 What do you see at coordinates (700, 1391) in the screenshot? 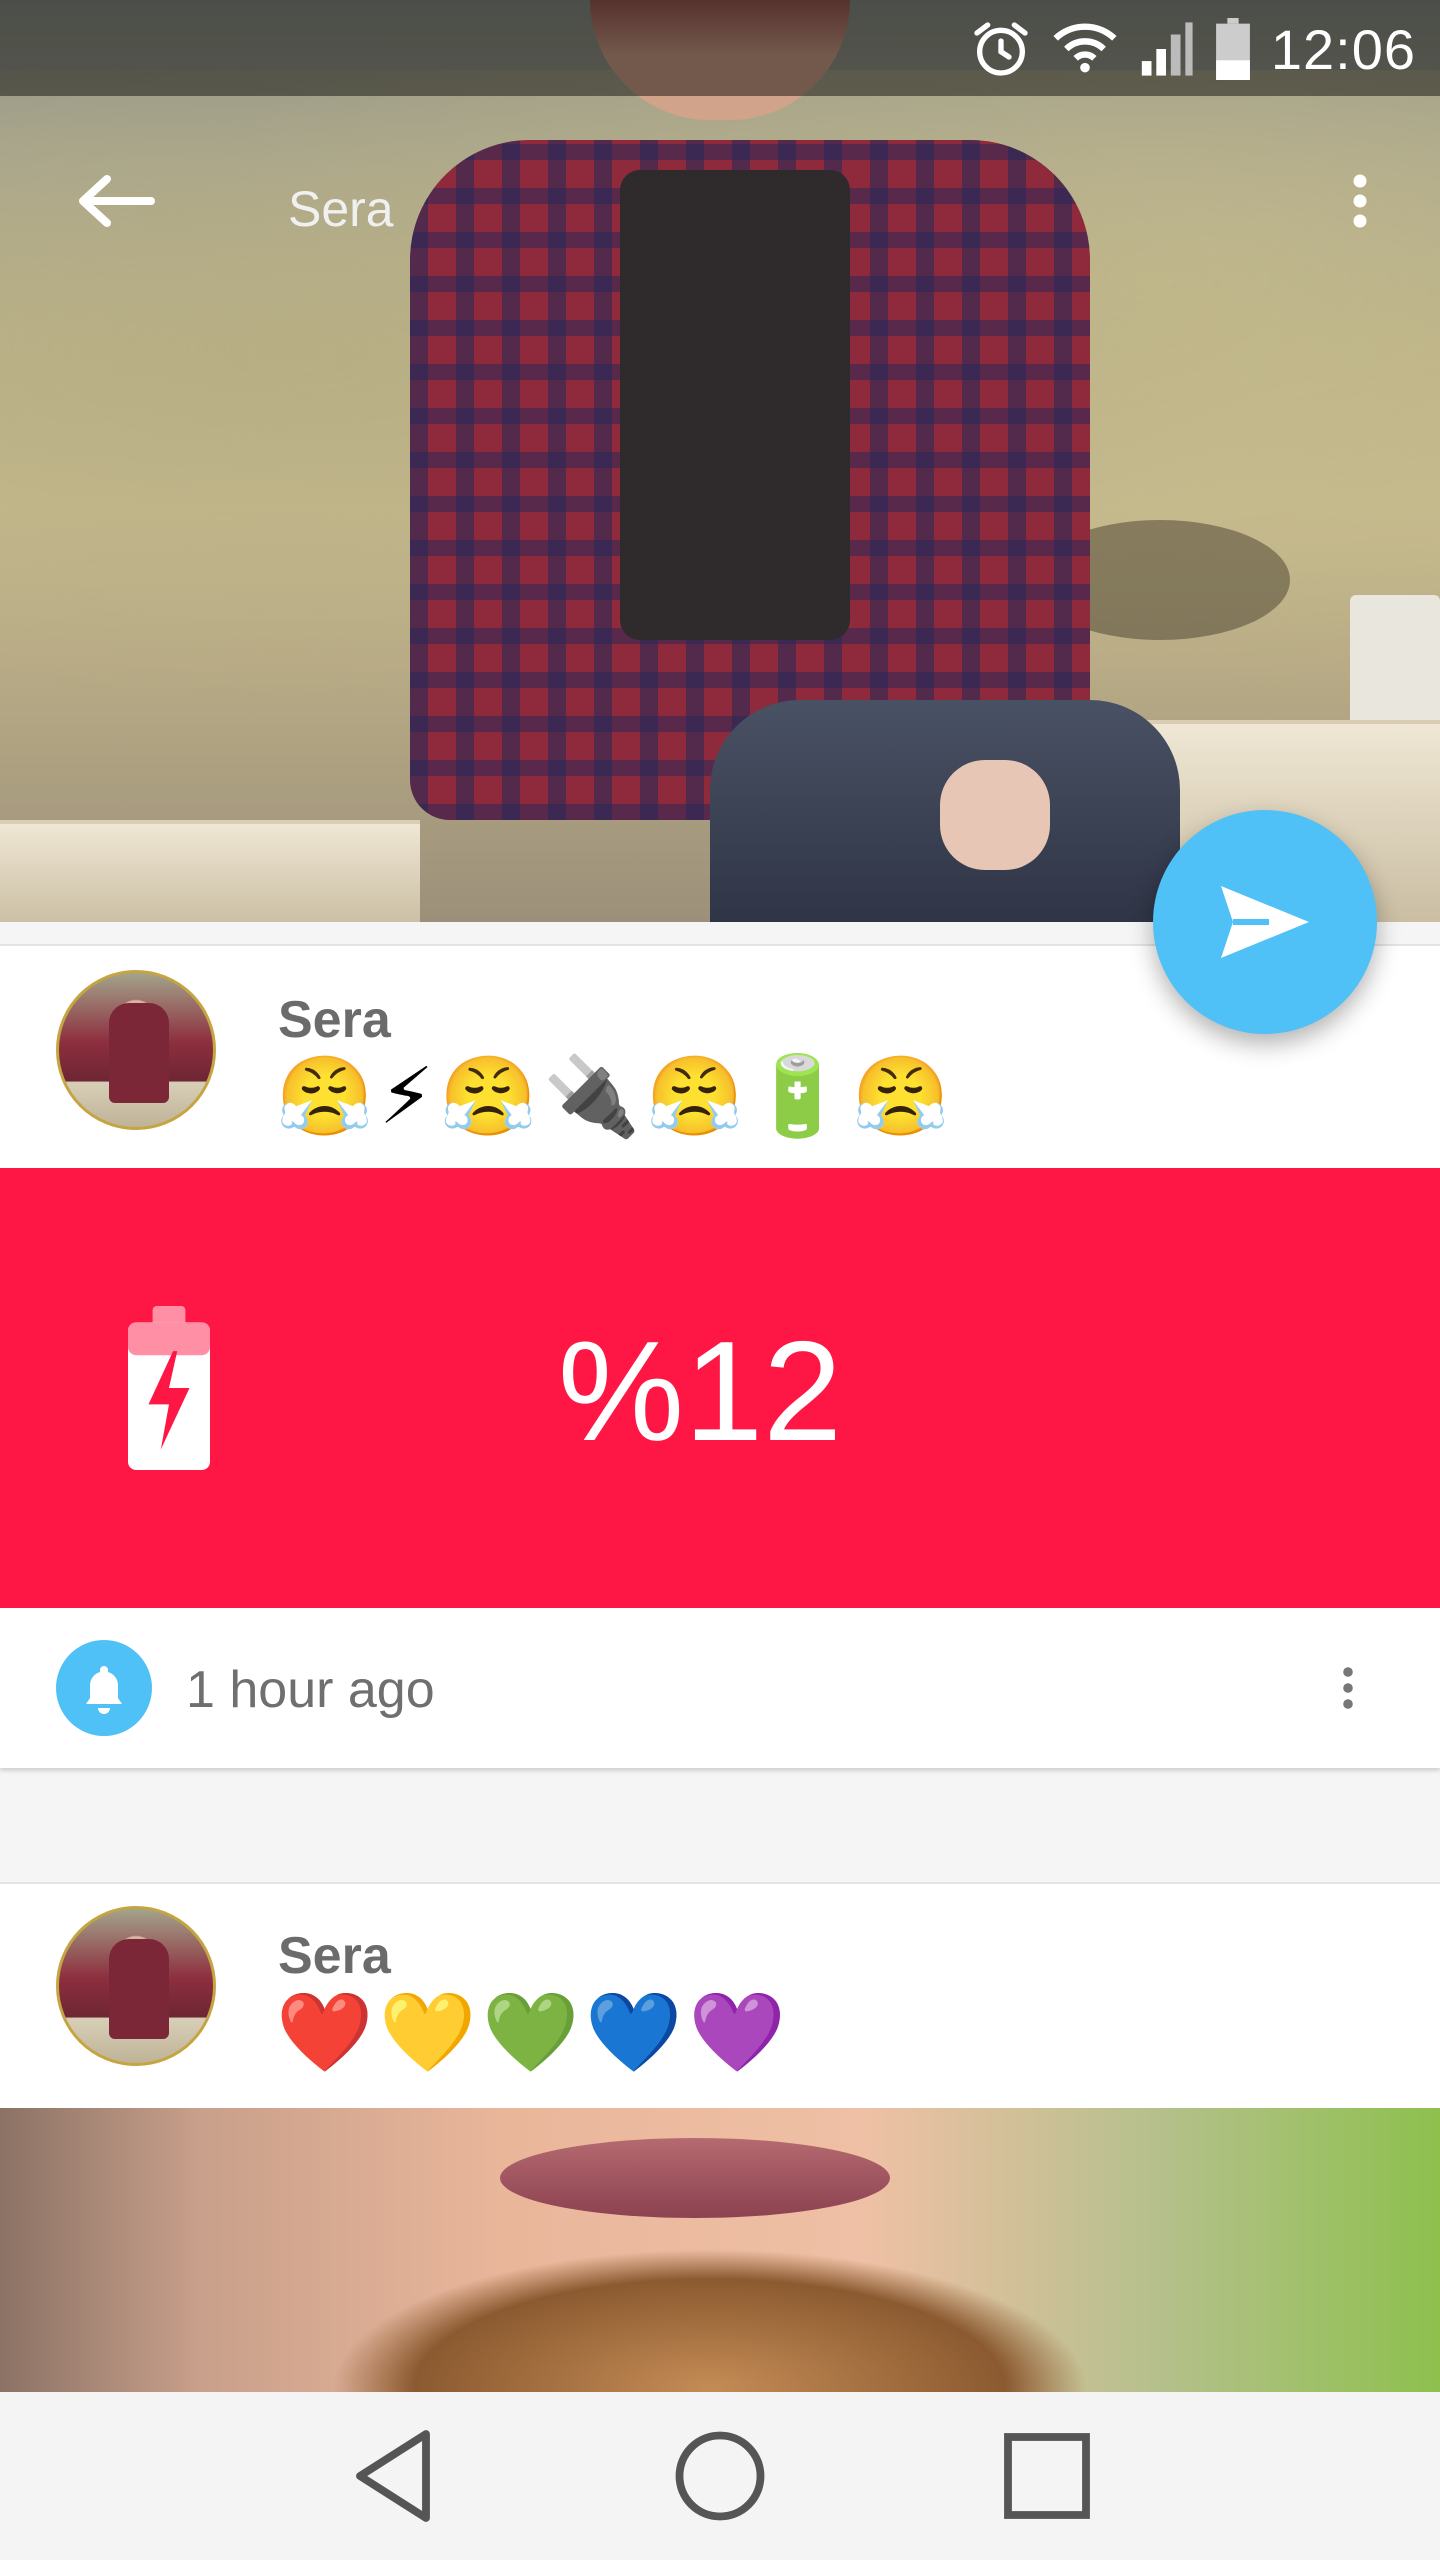
I see `battery-percent-text: %12` at bounding box center [700, 1391].